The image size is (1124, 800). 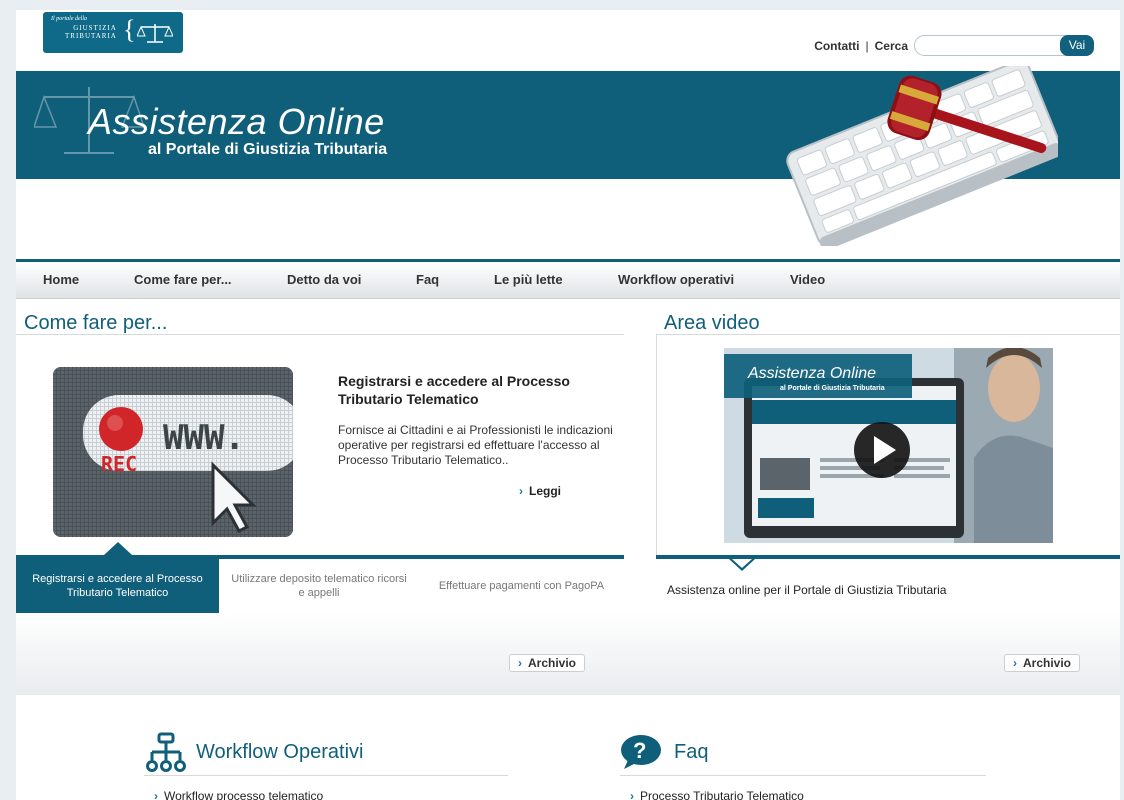 I want to click on www-rec-image: REC WWW., so click(x=173, y=452).